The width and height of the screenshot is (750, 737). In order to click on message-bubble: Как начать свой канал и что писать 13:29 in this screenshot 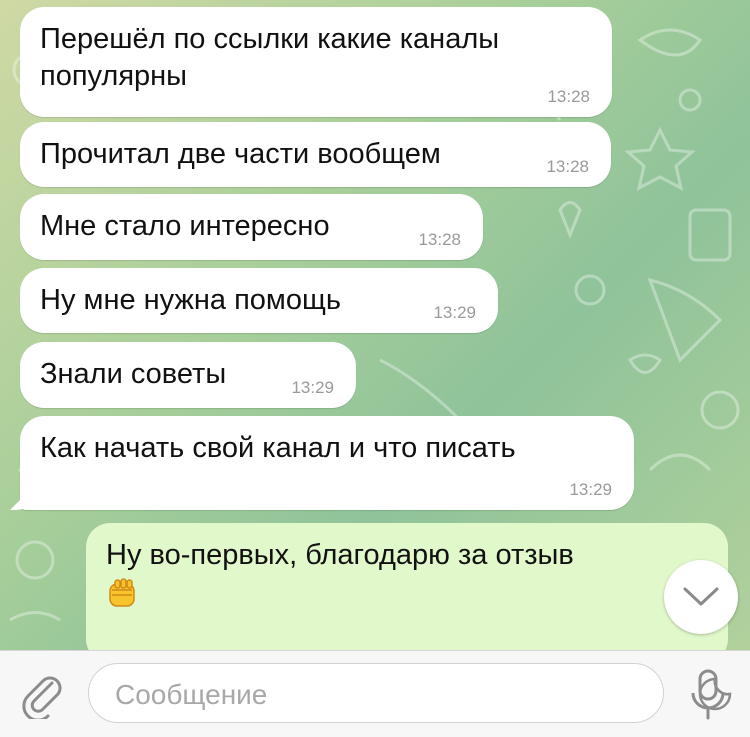, I will do `click(327, 463)`.